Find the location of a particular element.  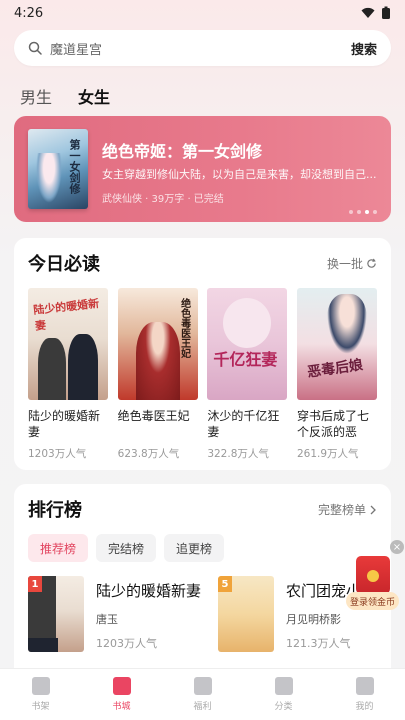

cover-text: 千亿狂妻 is located at coordinates (245, 359).